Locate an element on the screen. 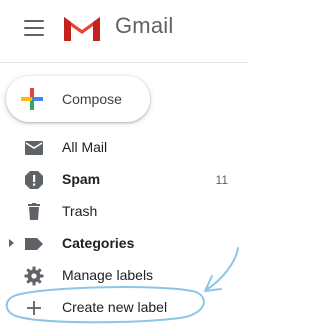 This screenshot has width=320, height=326. all-mail-icon is located at coordinates (34, 148).